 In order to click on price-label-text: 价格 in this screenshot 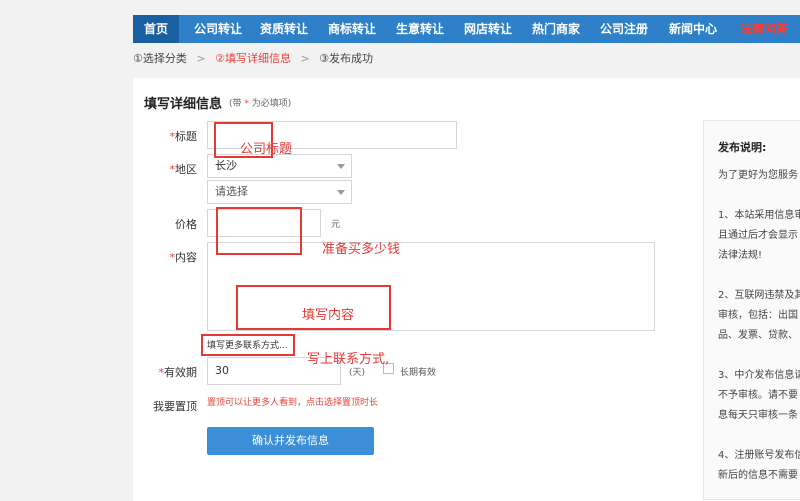, I will do `click(186, 224)`.